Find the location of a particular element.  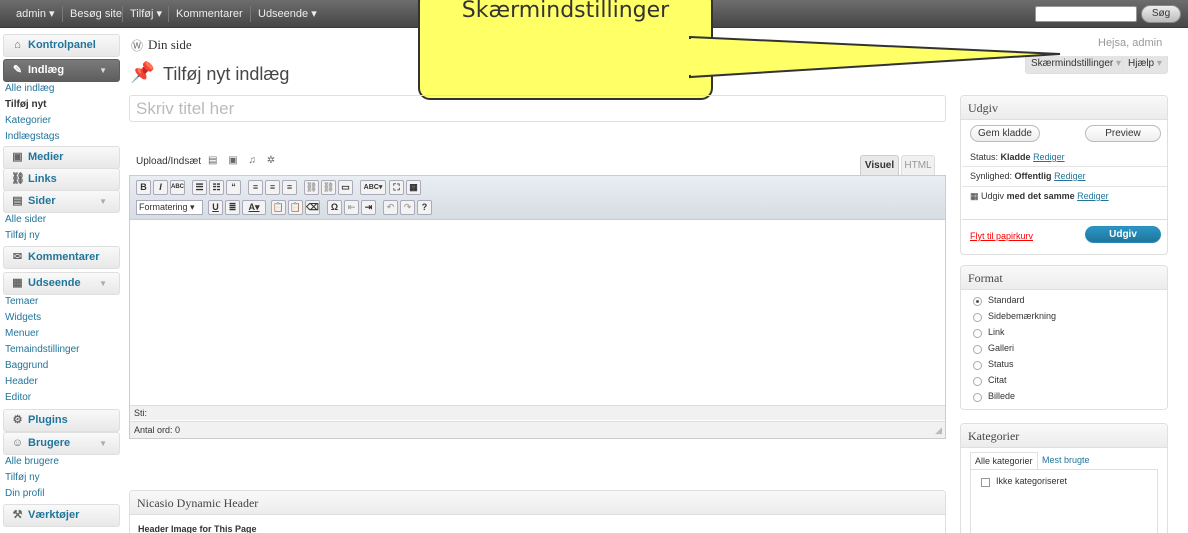

undo-icon: ↶ is located at coordinates (390, 207).